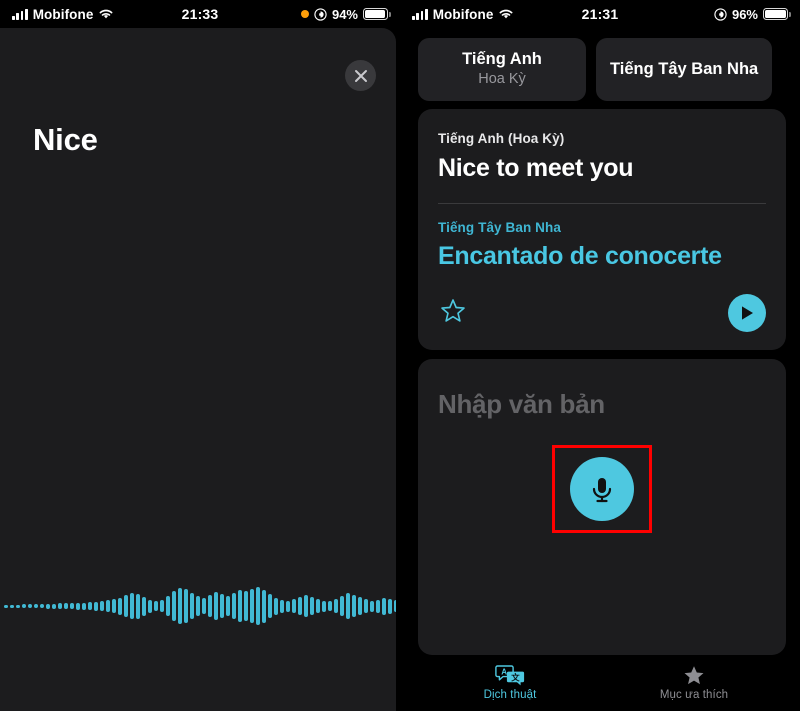  Describe the element at coordinates (602, 203) in the screenshot. I see `card-divider` at that location.